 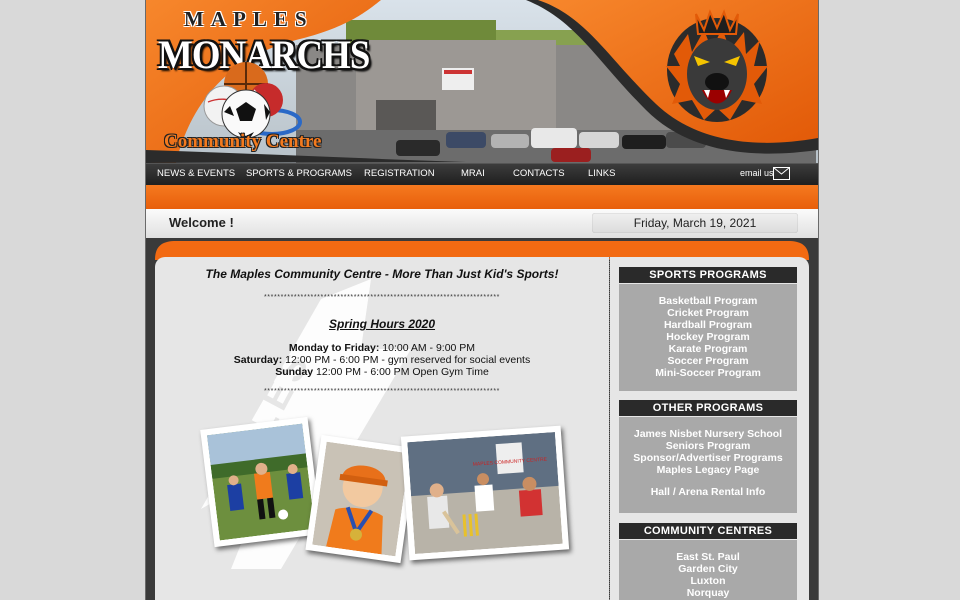 What do you see at coordinates (708, 373) in the screenshot?
I see `link-mini-soccer-program: Mini-Soccer Program` at bounding box center [708, 373].